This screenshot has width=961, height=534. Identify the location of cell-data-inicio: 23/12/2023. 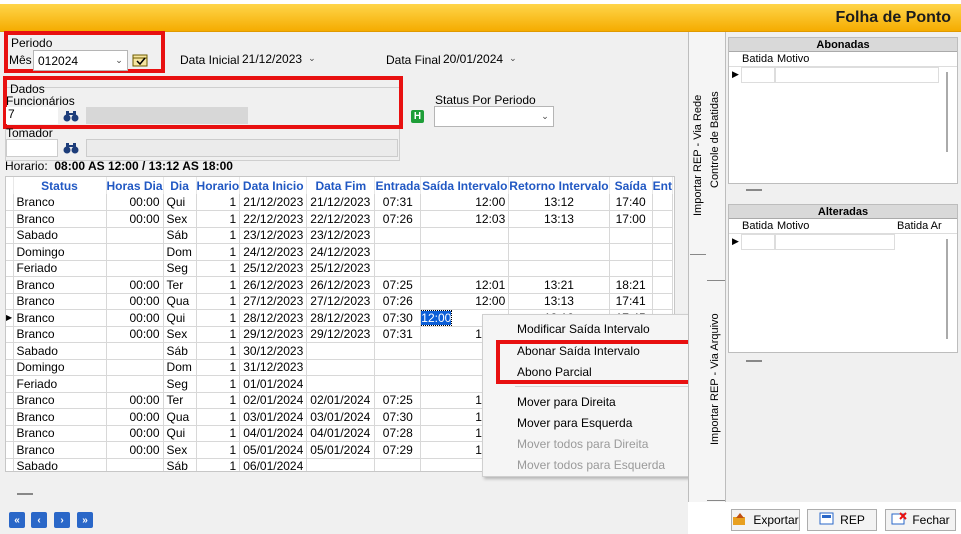
(273, 235).